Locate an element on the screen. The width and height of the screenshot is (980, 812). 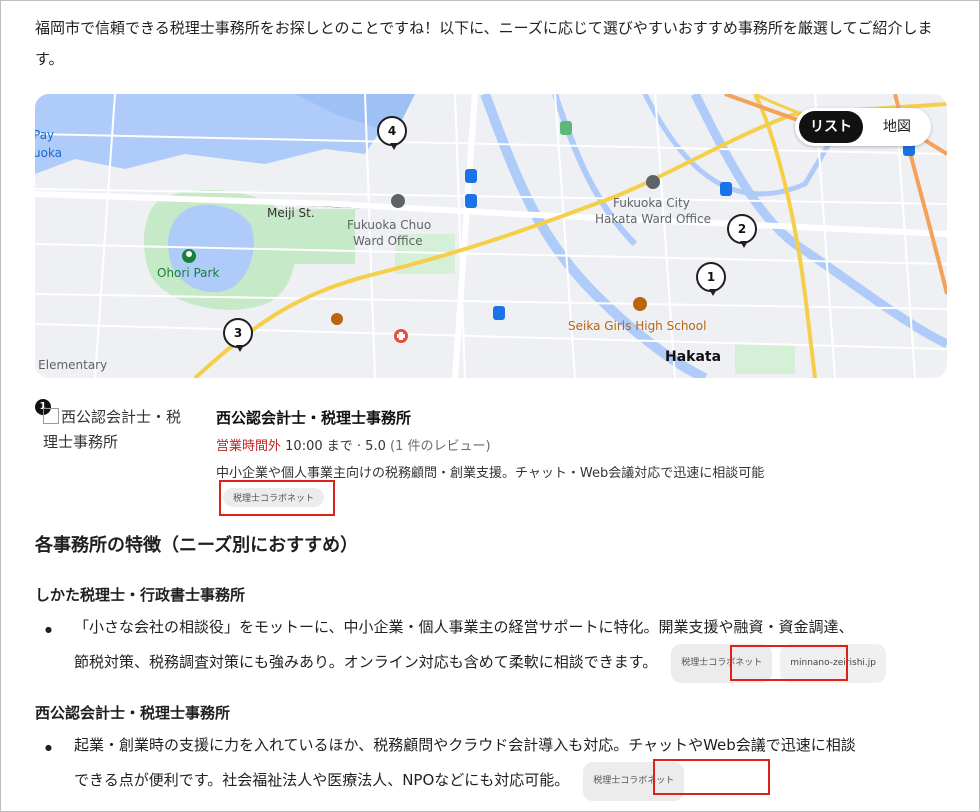
map-pin-1: 1 is located at coordinates (711, 279).